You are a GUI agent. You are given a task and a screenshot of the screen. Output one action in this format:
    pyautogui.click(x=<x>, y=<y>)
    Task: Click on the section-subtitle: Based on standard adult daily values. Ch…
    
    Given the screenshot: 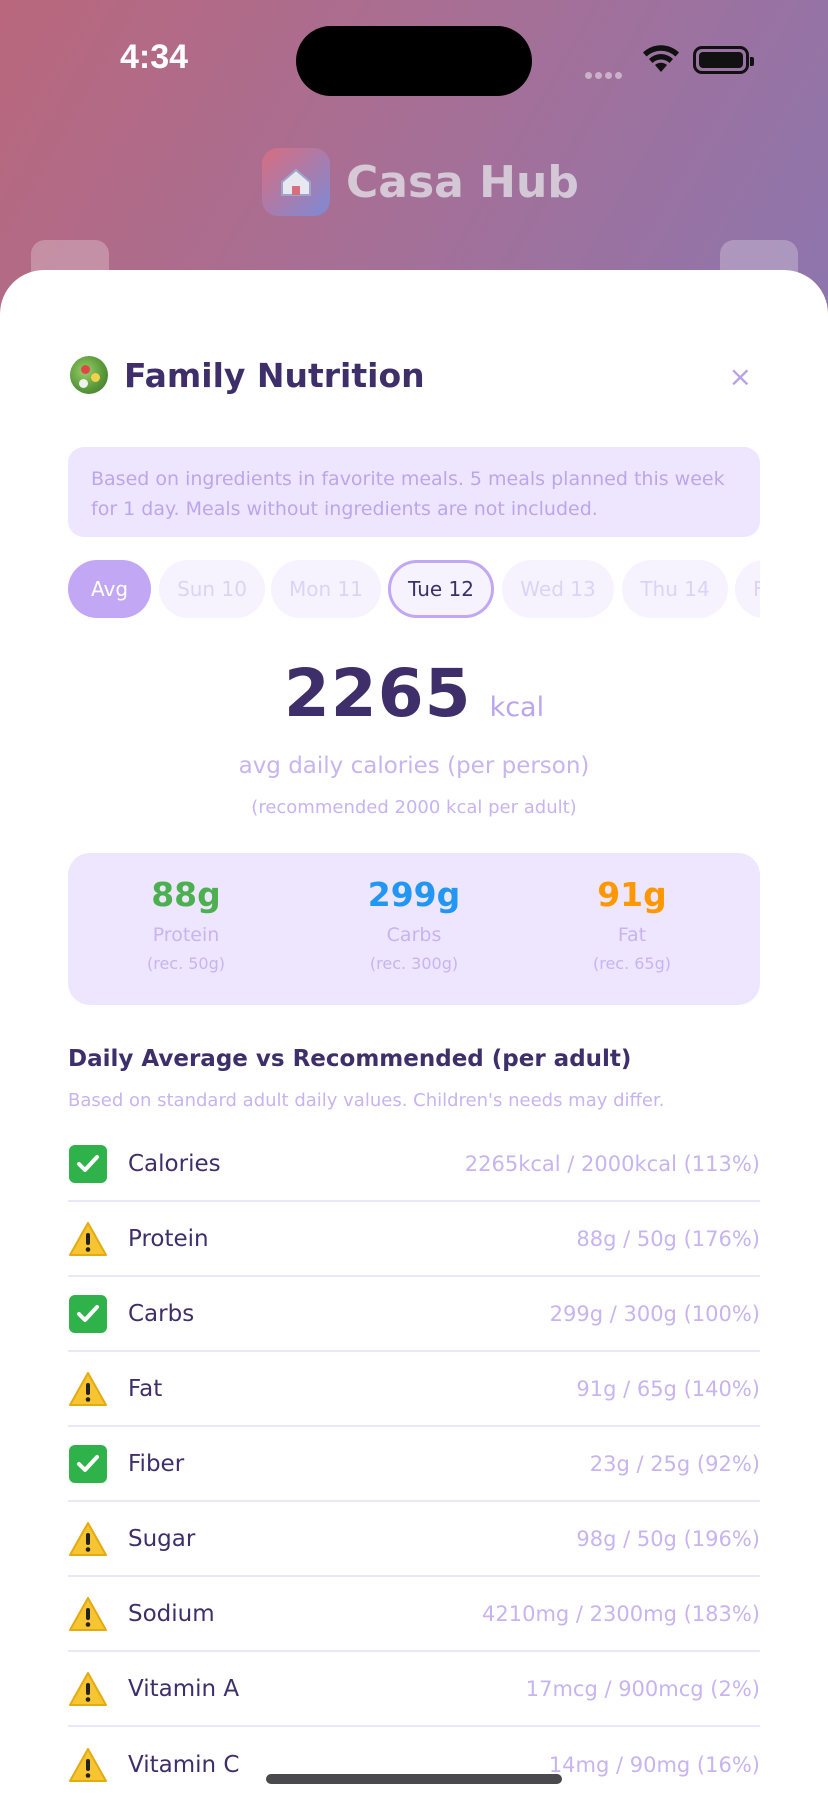 What is the action you would take?
    pyautogui.click(x=366, y=1100)
    